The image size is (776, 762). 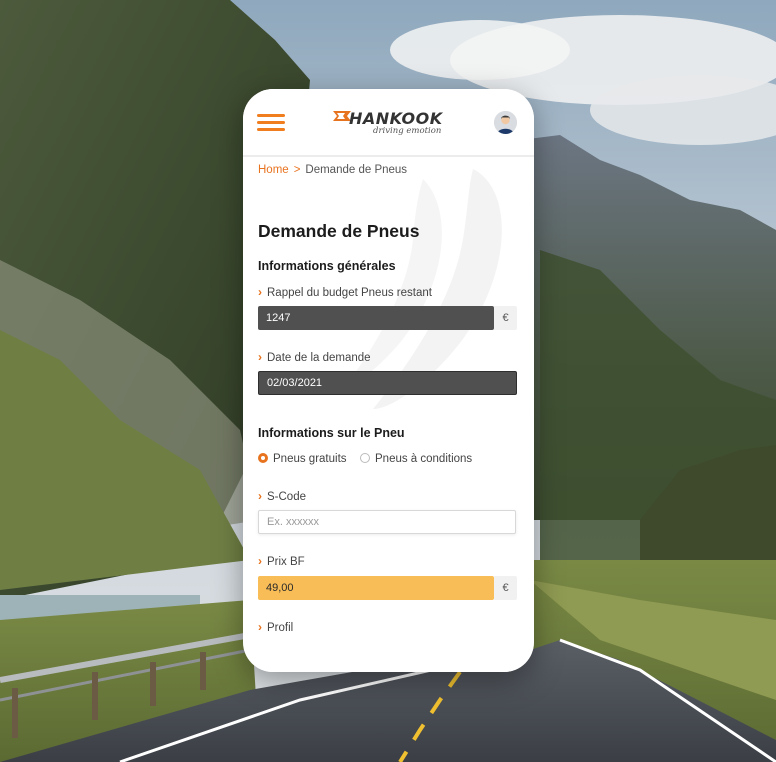 I want to click on prix-currency-suffix: €, so click(x=505, y=588).